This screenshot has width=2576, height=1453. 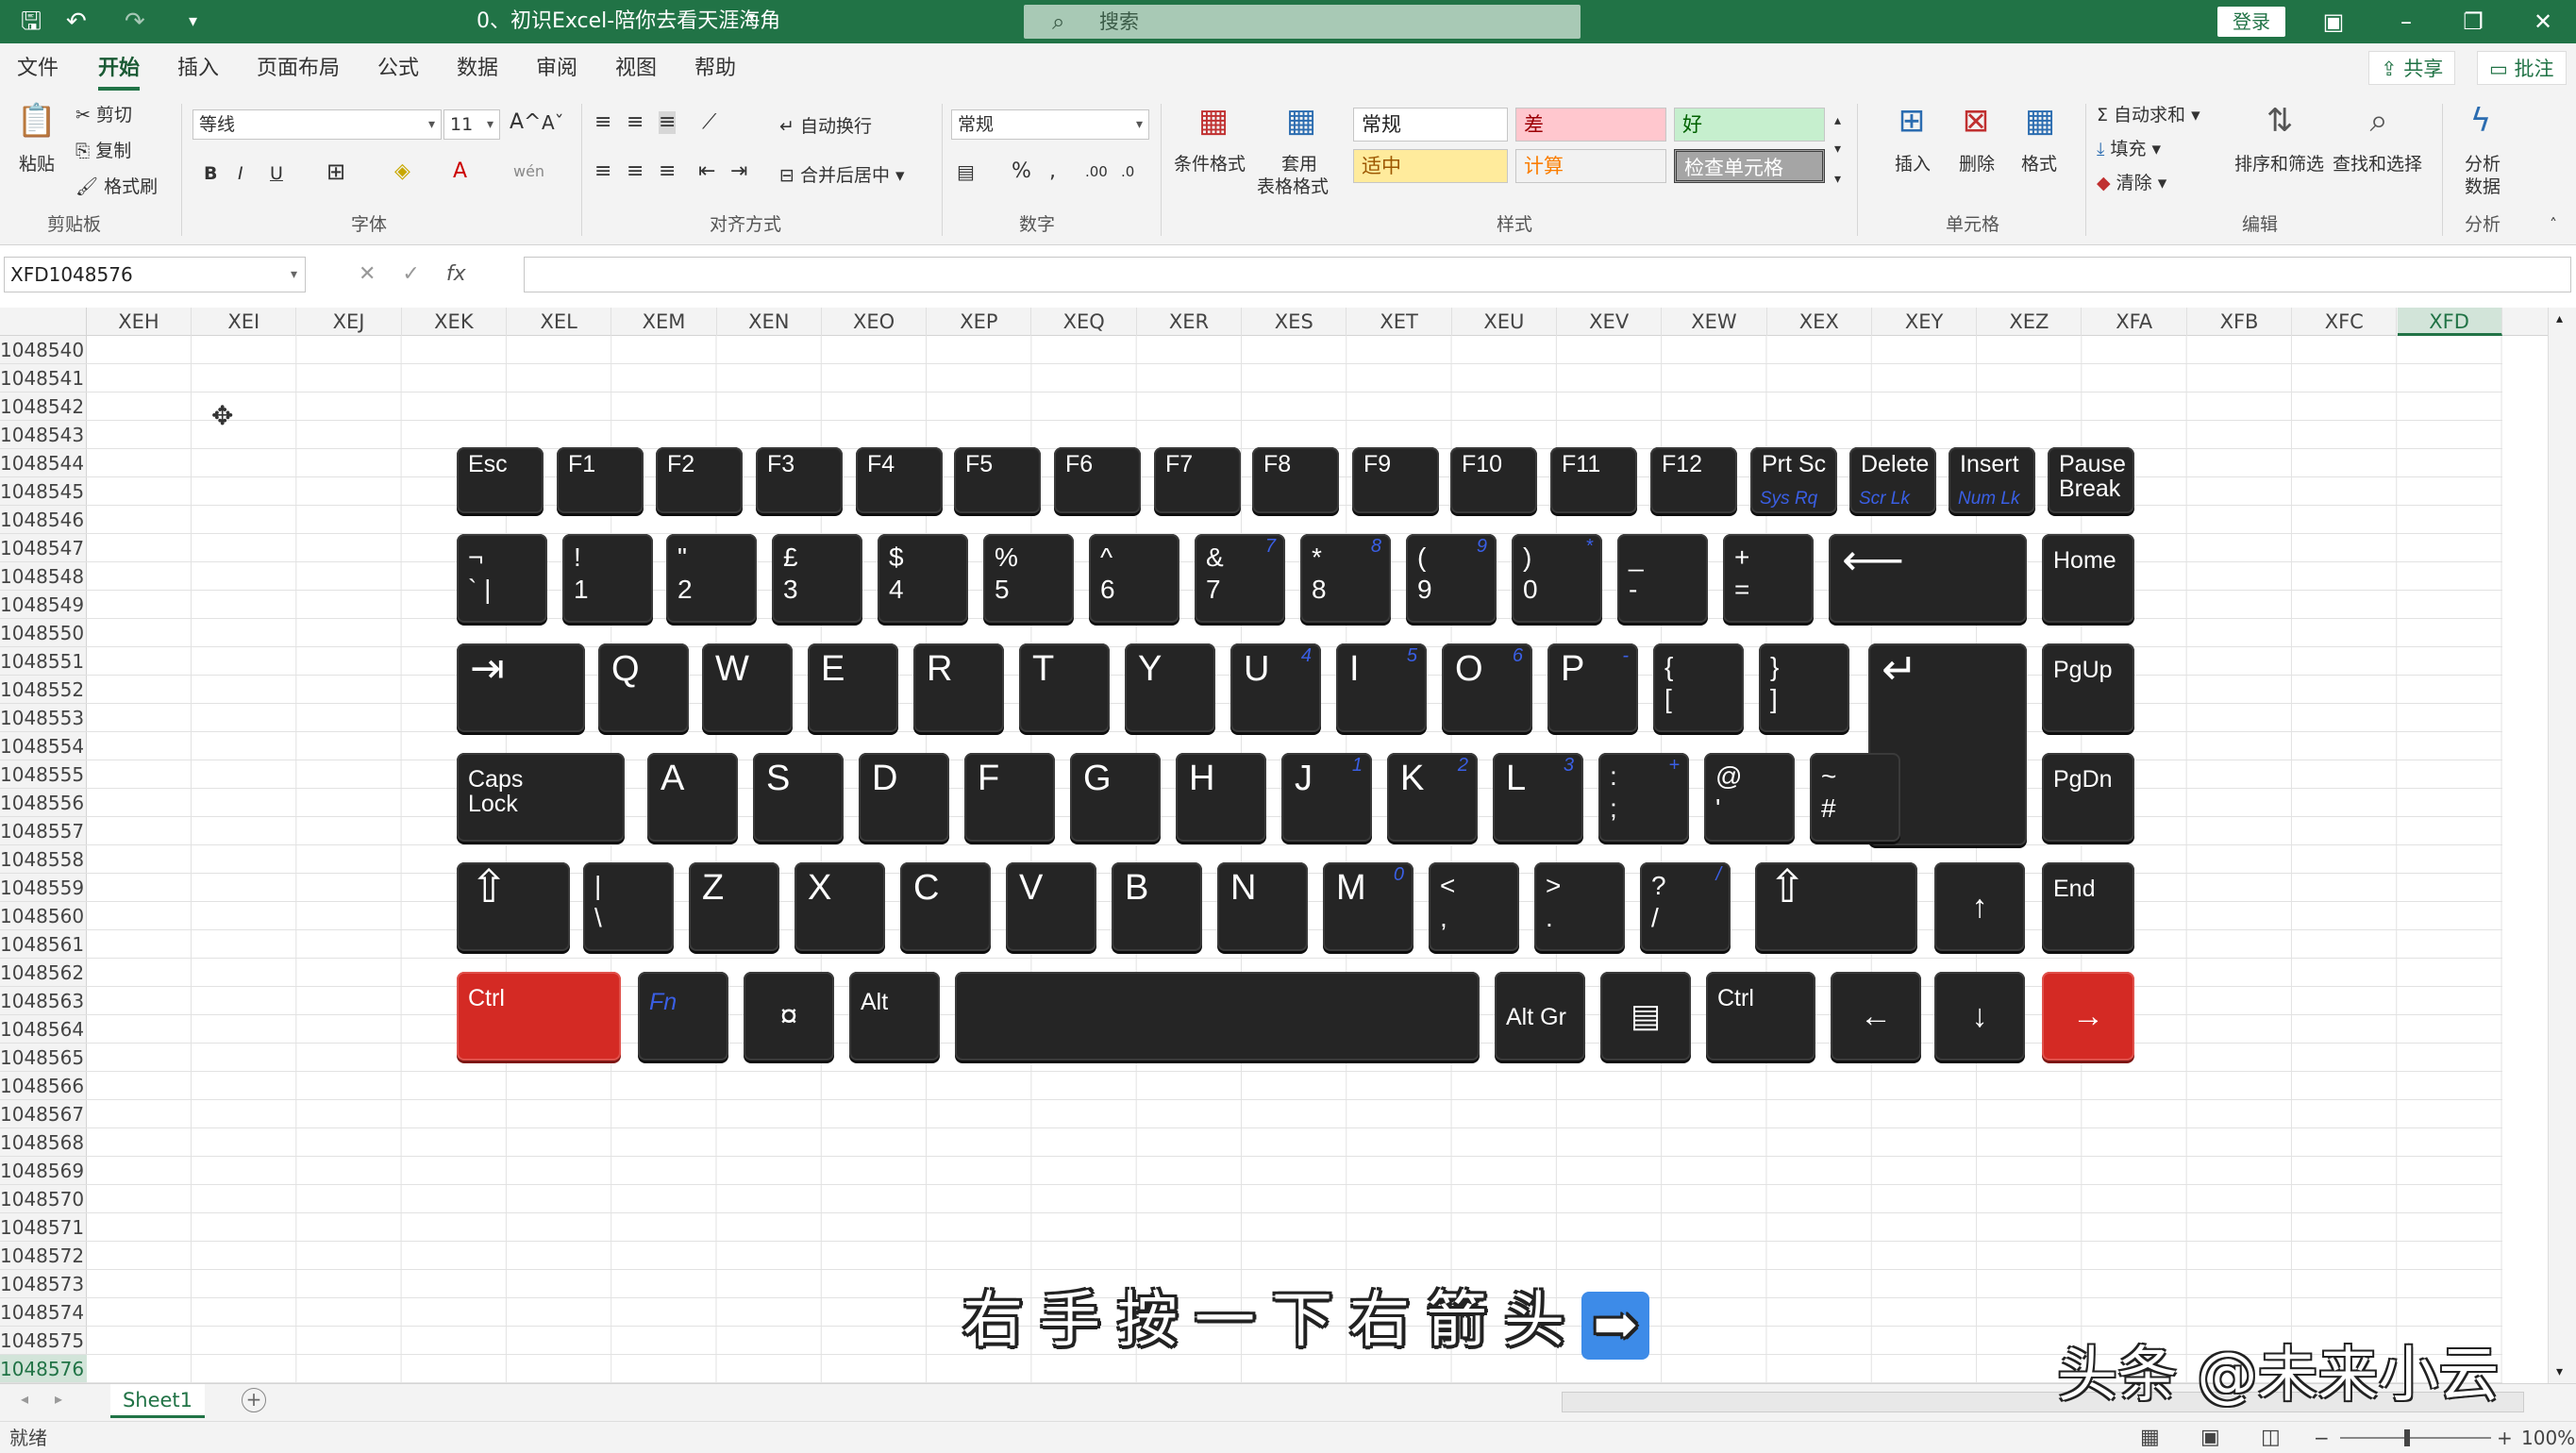 I want to click on redo-icon: ↷, so click(x=135, y=22).